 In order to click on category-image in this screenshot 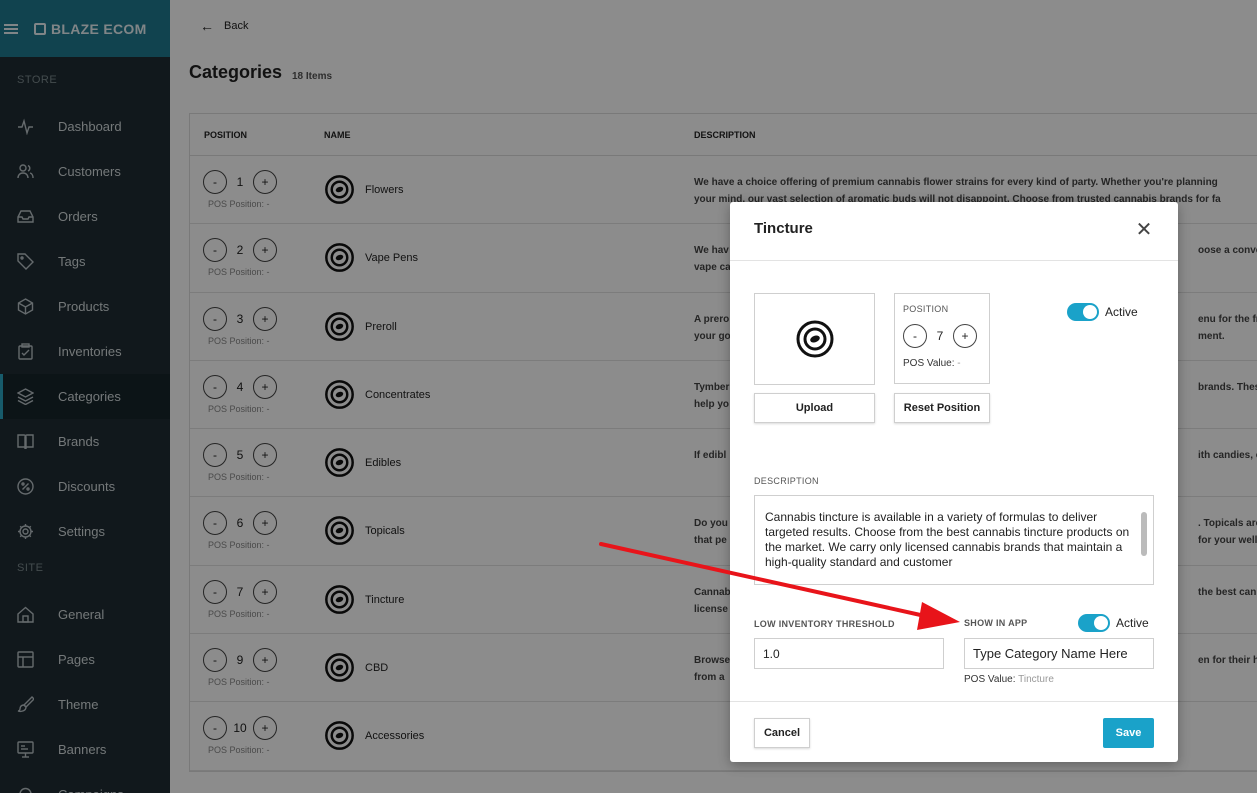, I will do `click(814, 339)`.